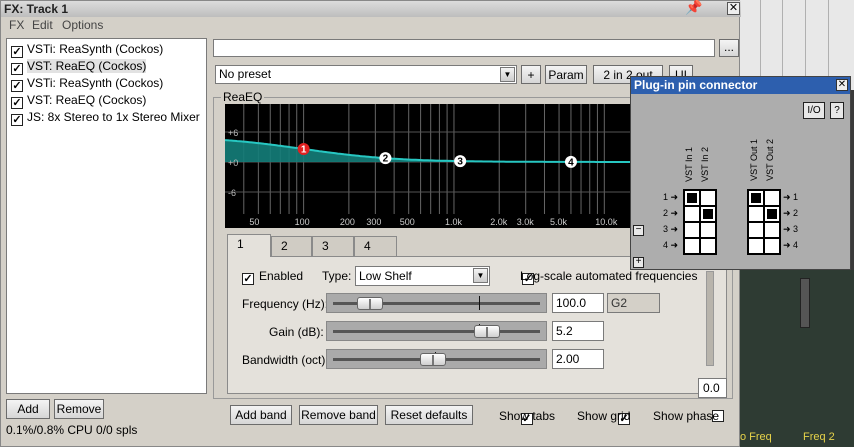  Describe the element at coordinates (254, 222) in the screenshot. I see `frequency-tick-label: 50` at that location.